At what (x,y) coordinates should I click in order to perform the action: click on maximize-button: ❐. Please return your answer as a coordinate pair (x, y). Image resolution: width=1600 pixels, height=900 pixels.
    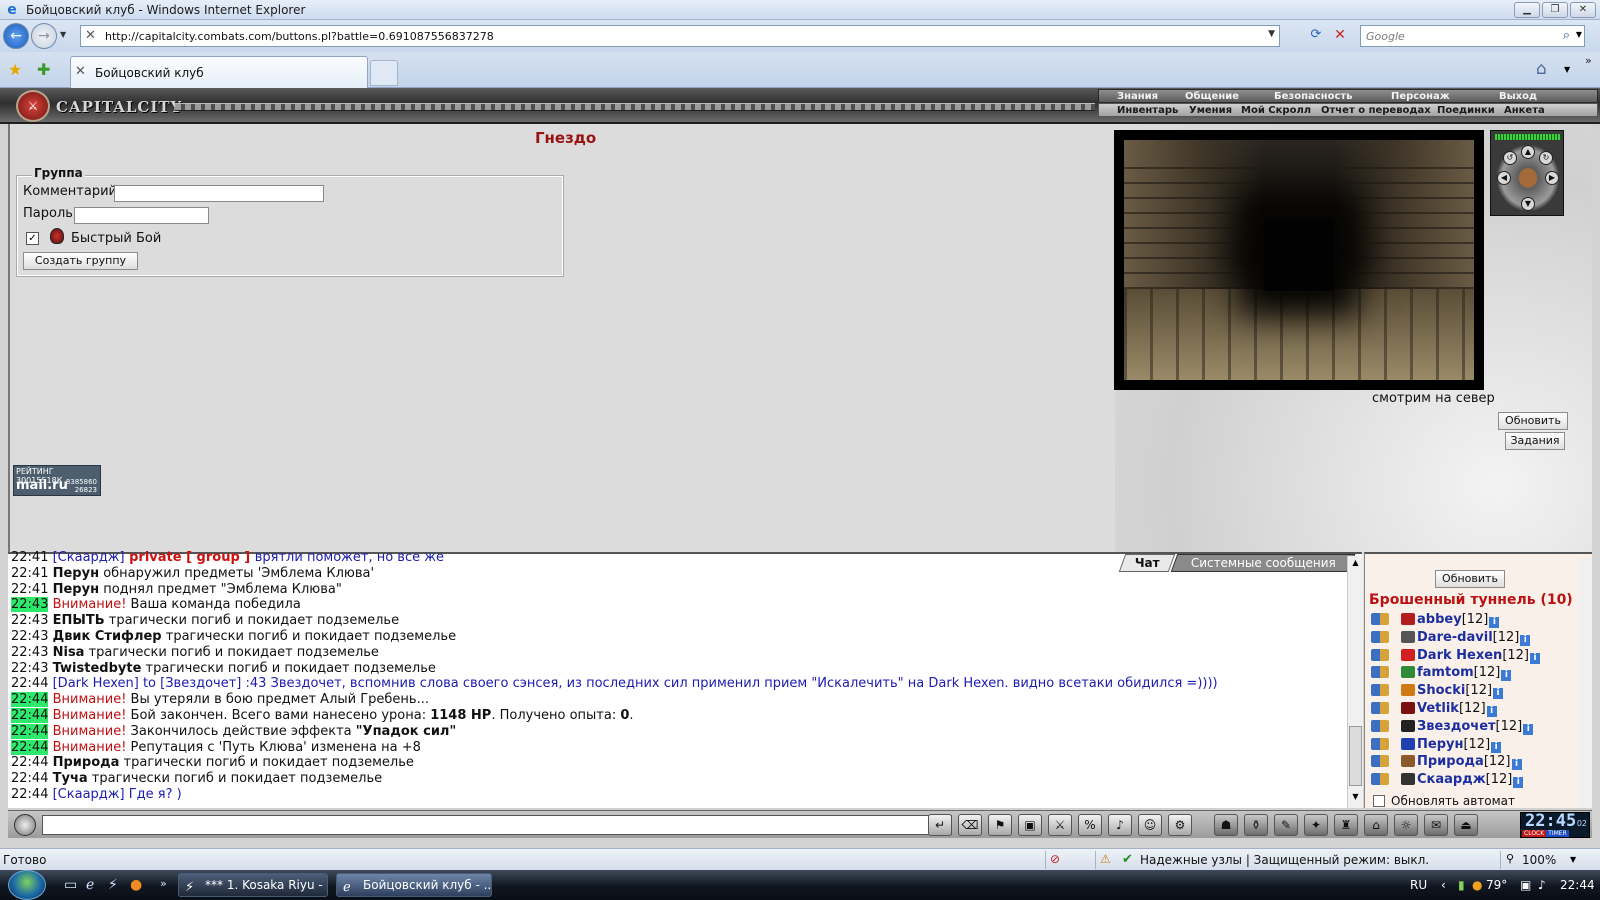
    Looking at the image, I should click on (1555, 10).